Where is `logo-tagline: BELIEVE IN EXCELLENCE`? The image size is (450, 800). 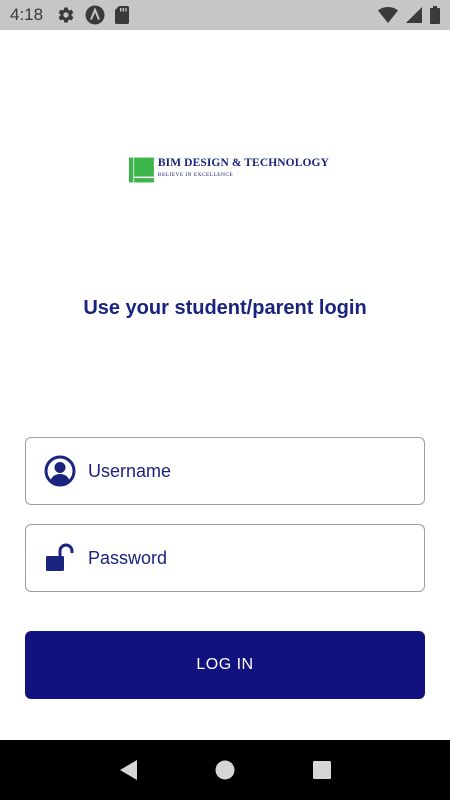 logo-tagline: BELIEVE IN EXCELLENCE is located at coordinates (195, 175).